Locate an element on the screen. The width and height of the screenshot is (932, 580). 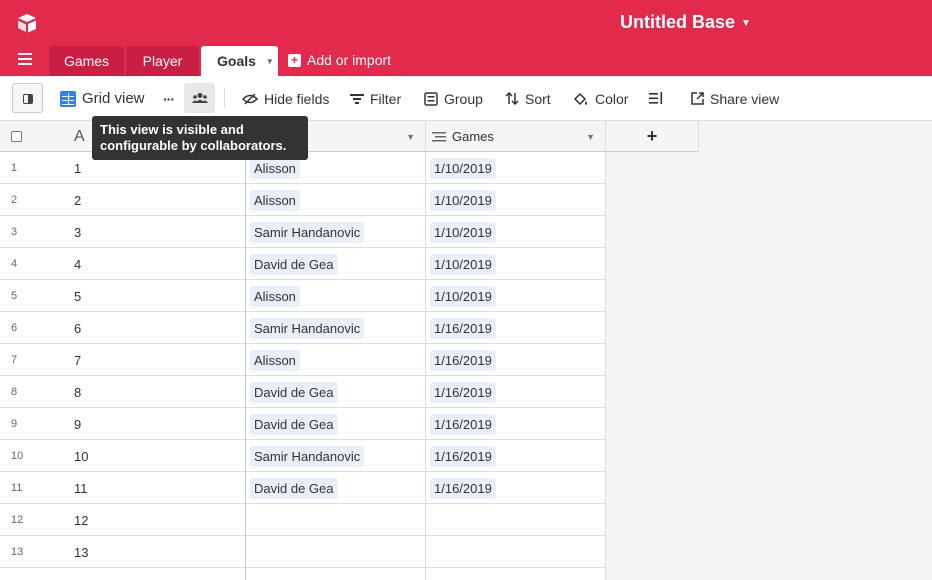
table-row: 8 8 David de Gea 1/16/2019 is located at coordinates (303, 392).